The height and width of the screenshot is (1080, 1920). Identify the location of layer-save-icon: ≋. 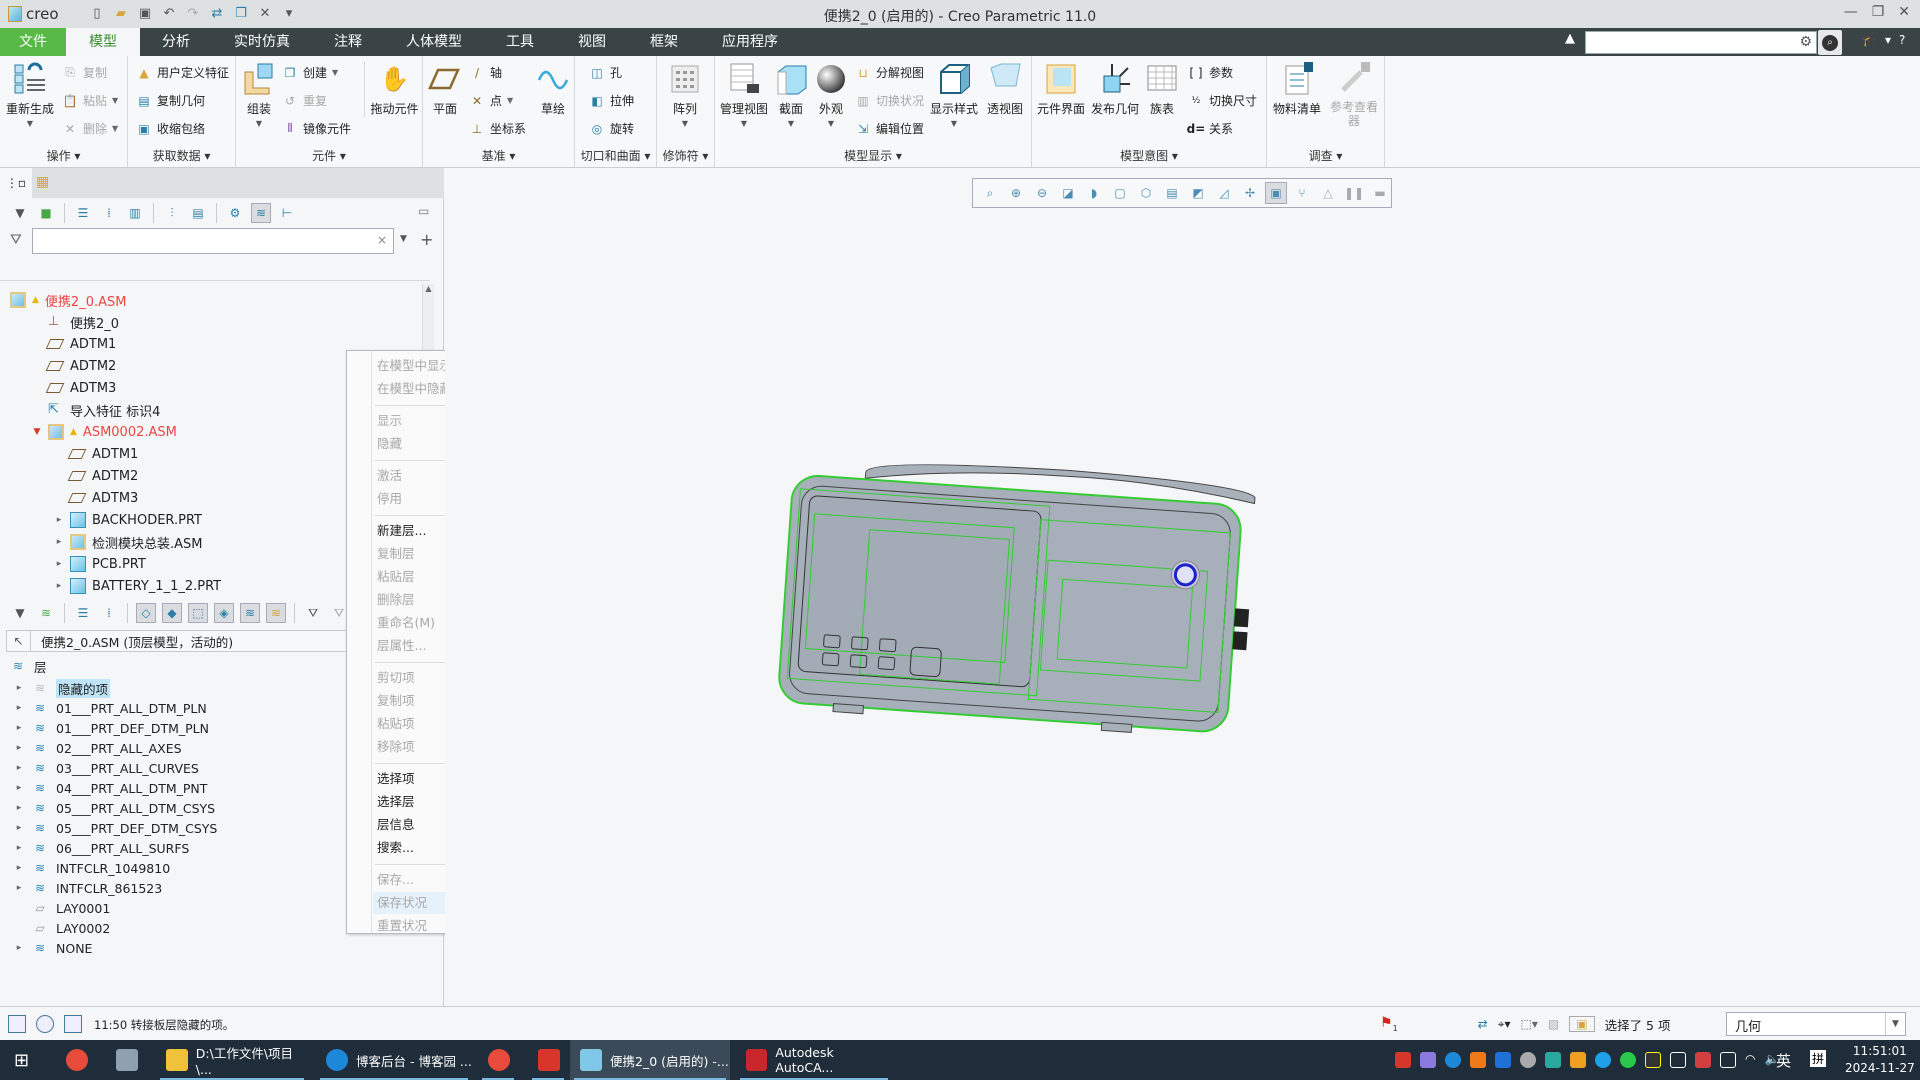
(276, 613).